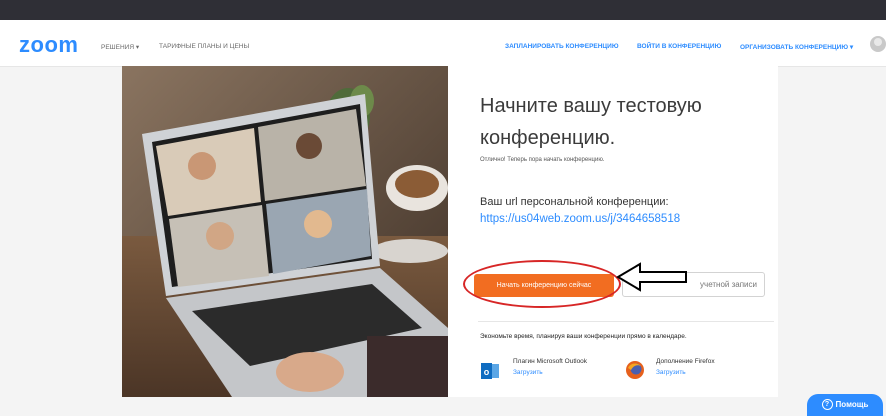  What do you see at coordinates (48, 45) in the screenshot?
I see `zoom-logo: zoom` at bounding box center [48, 45].